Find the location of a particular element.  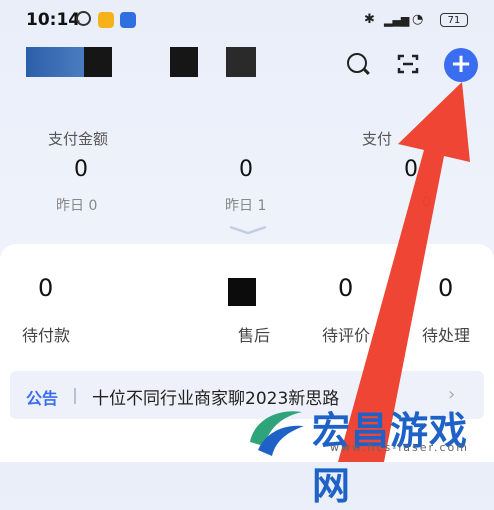

watermark-url: www.hcs-laser.com is located at coordinates (399, 447).